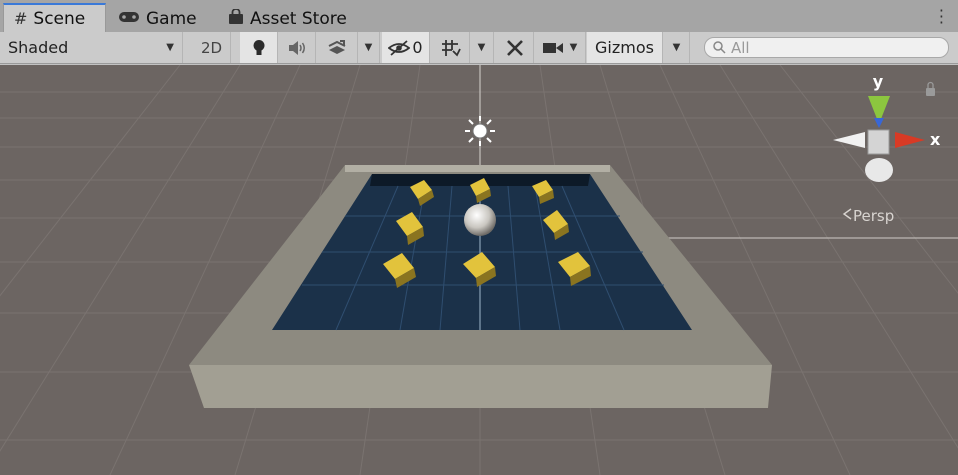 This screenshot has height=475, width=958. I want to click on search-placeholder: All, so click(740, 47).